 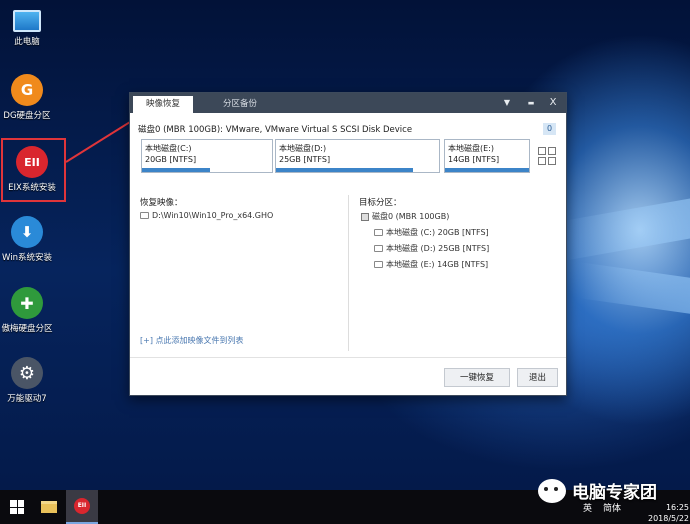 I want to click on desktop-icon-aomei-partition: ✚ 傲梅硬盘分区, so click(x=27, y=310).